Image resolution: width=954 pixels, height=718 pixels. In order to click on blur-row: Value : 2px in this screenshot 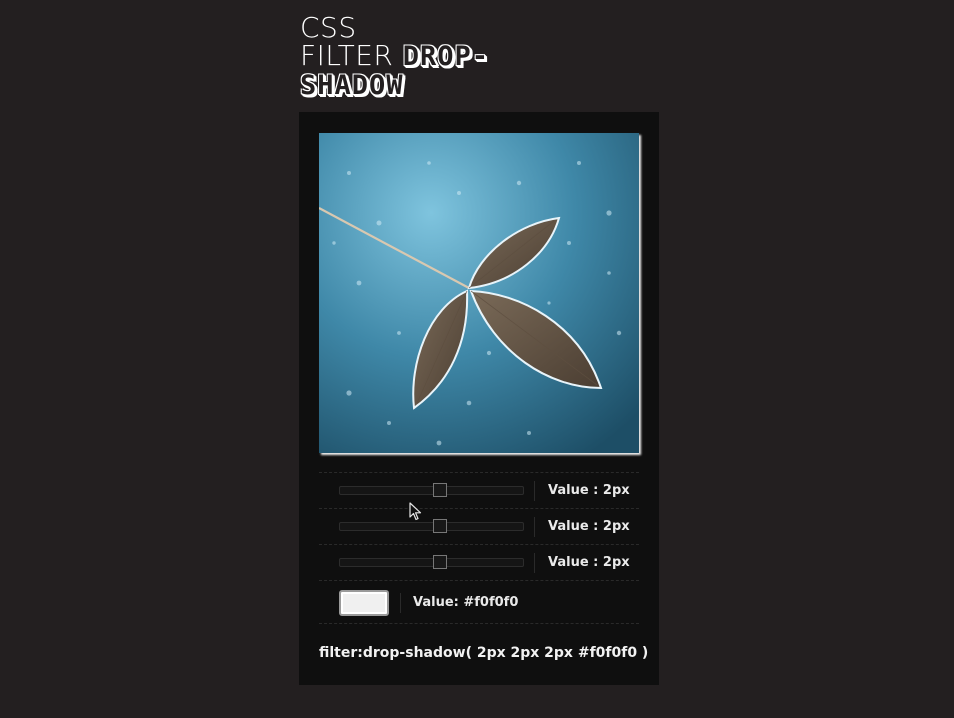, I will do `click(479, 562)`.